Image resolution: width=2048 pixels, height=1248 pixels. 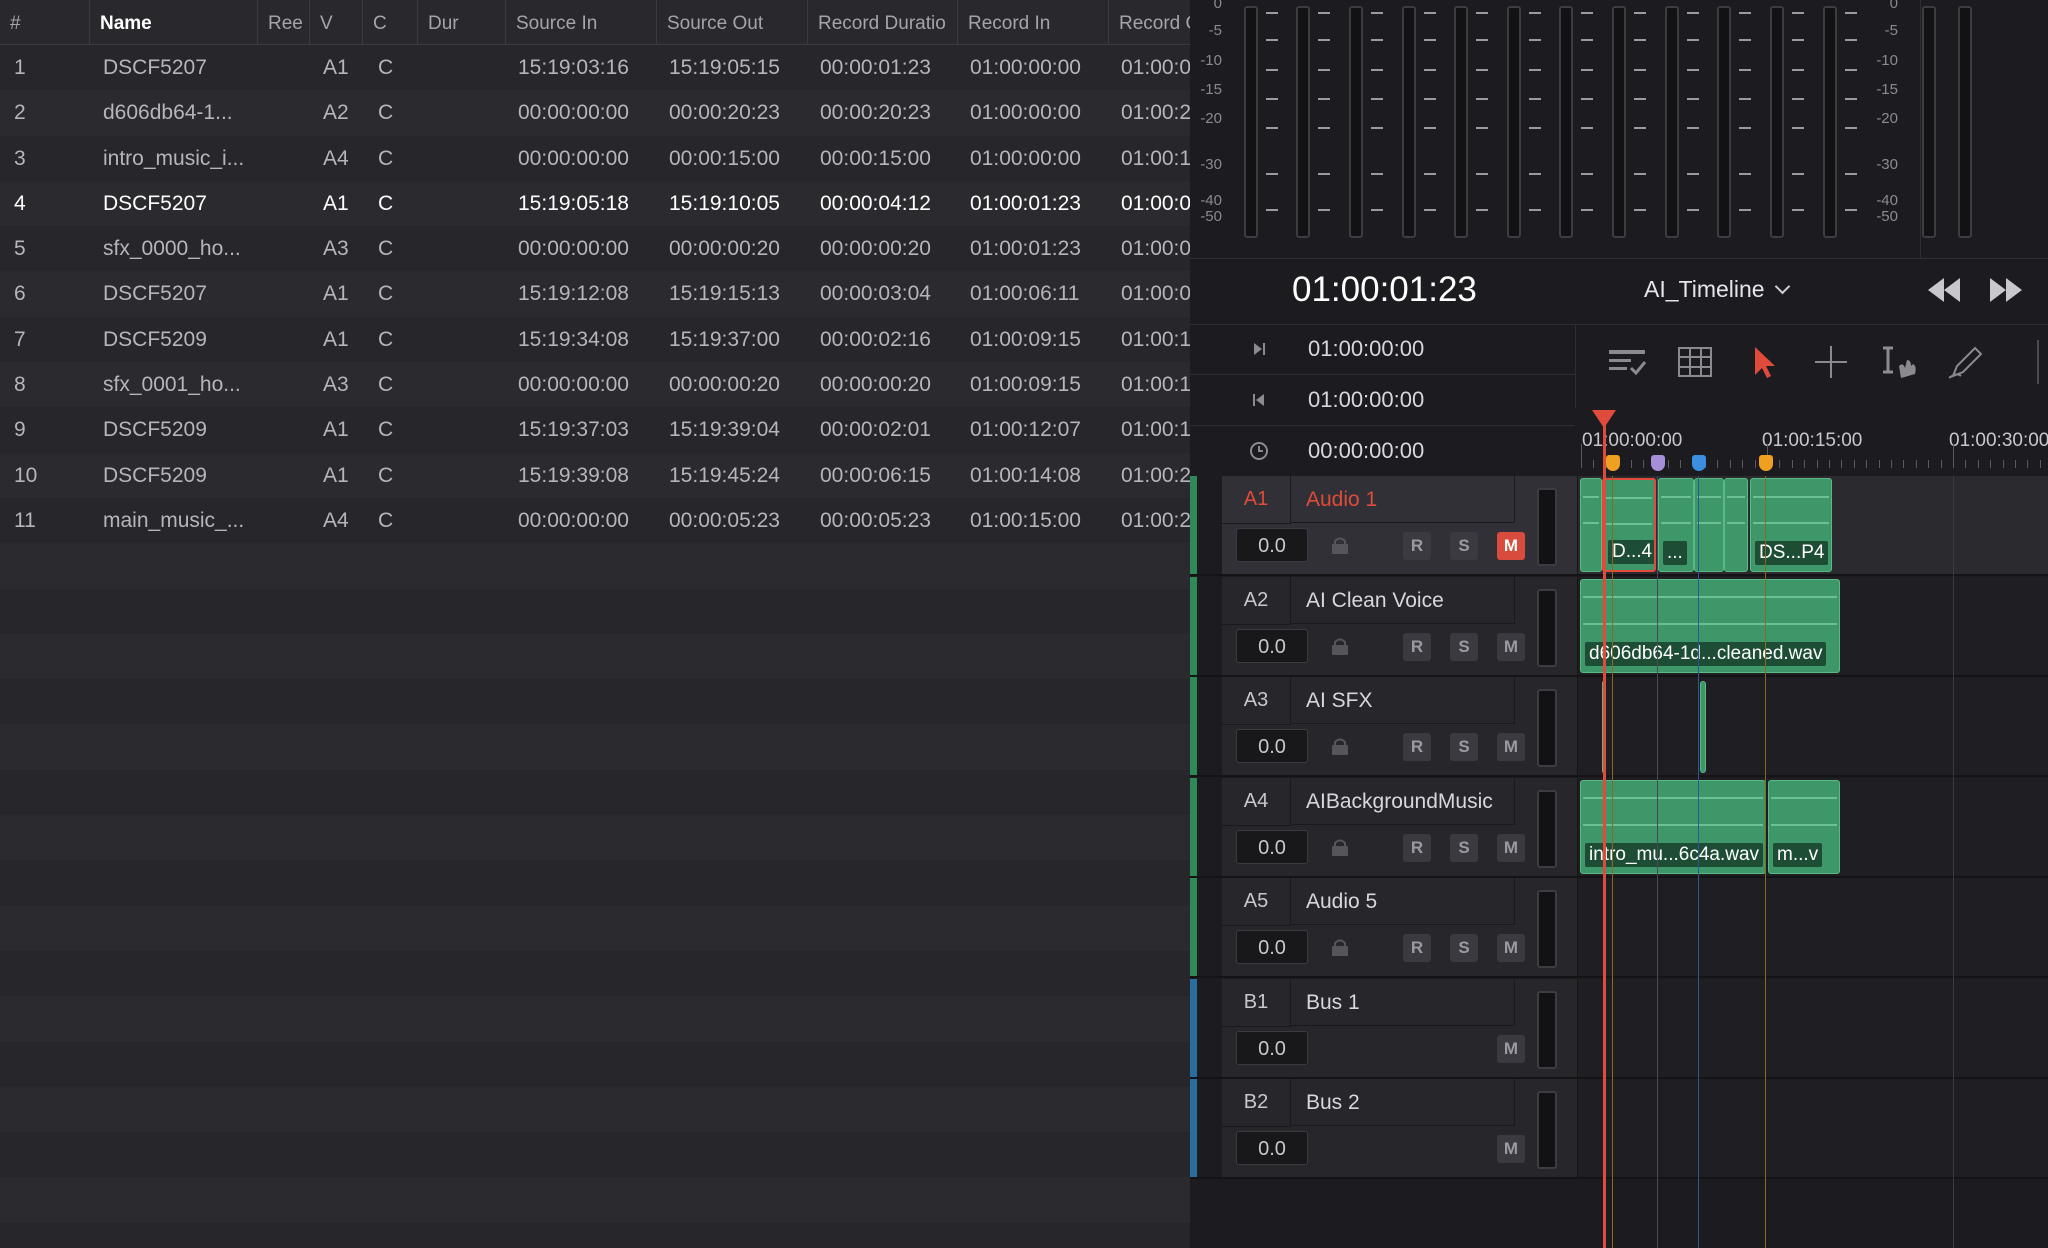 I want to click on pencil-icon, so click(x=1965, y=362).